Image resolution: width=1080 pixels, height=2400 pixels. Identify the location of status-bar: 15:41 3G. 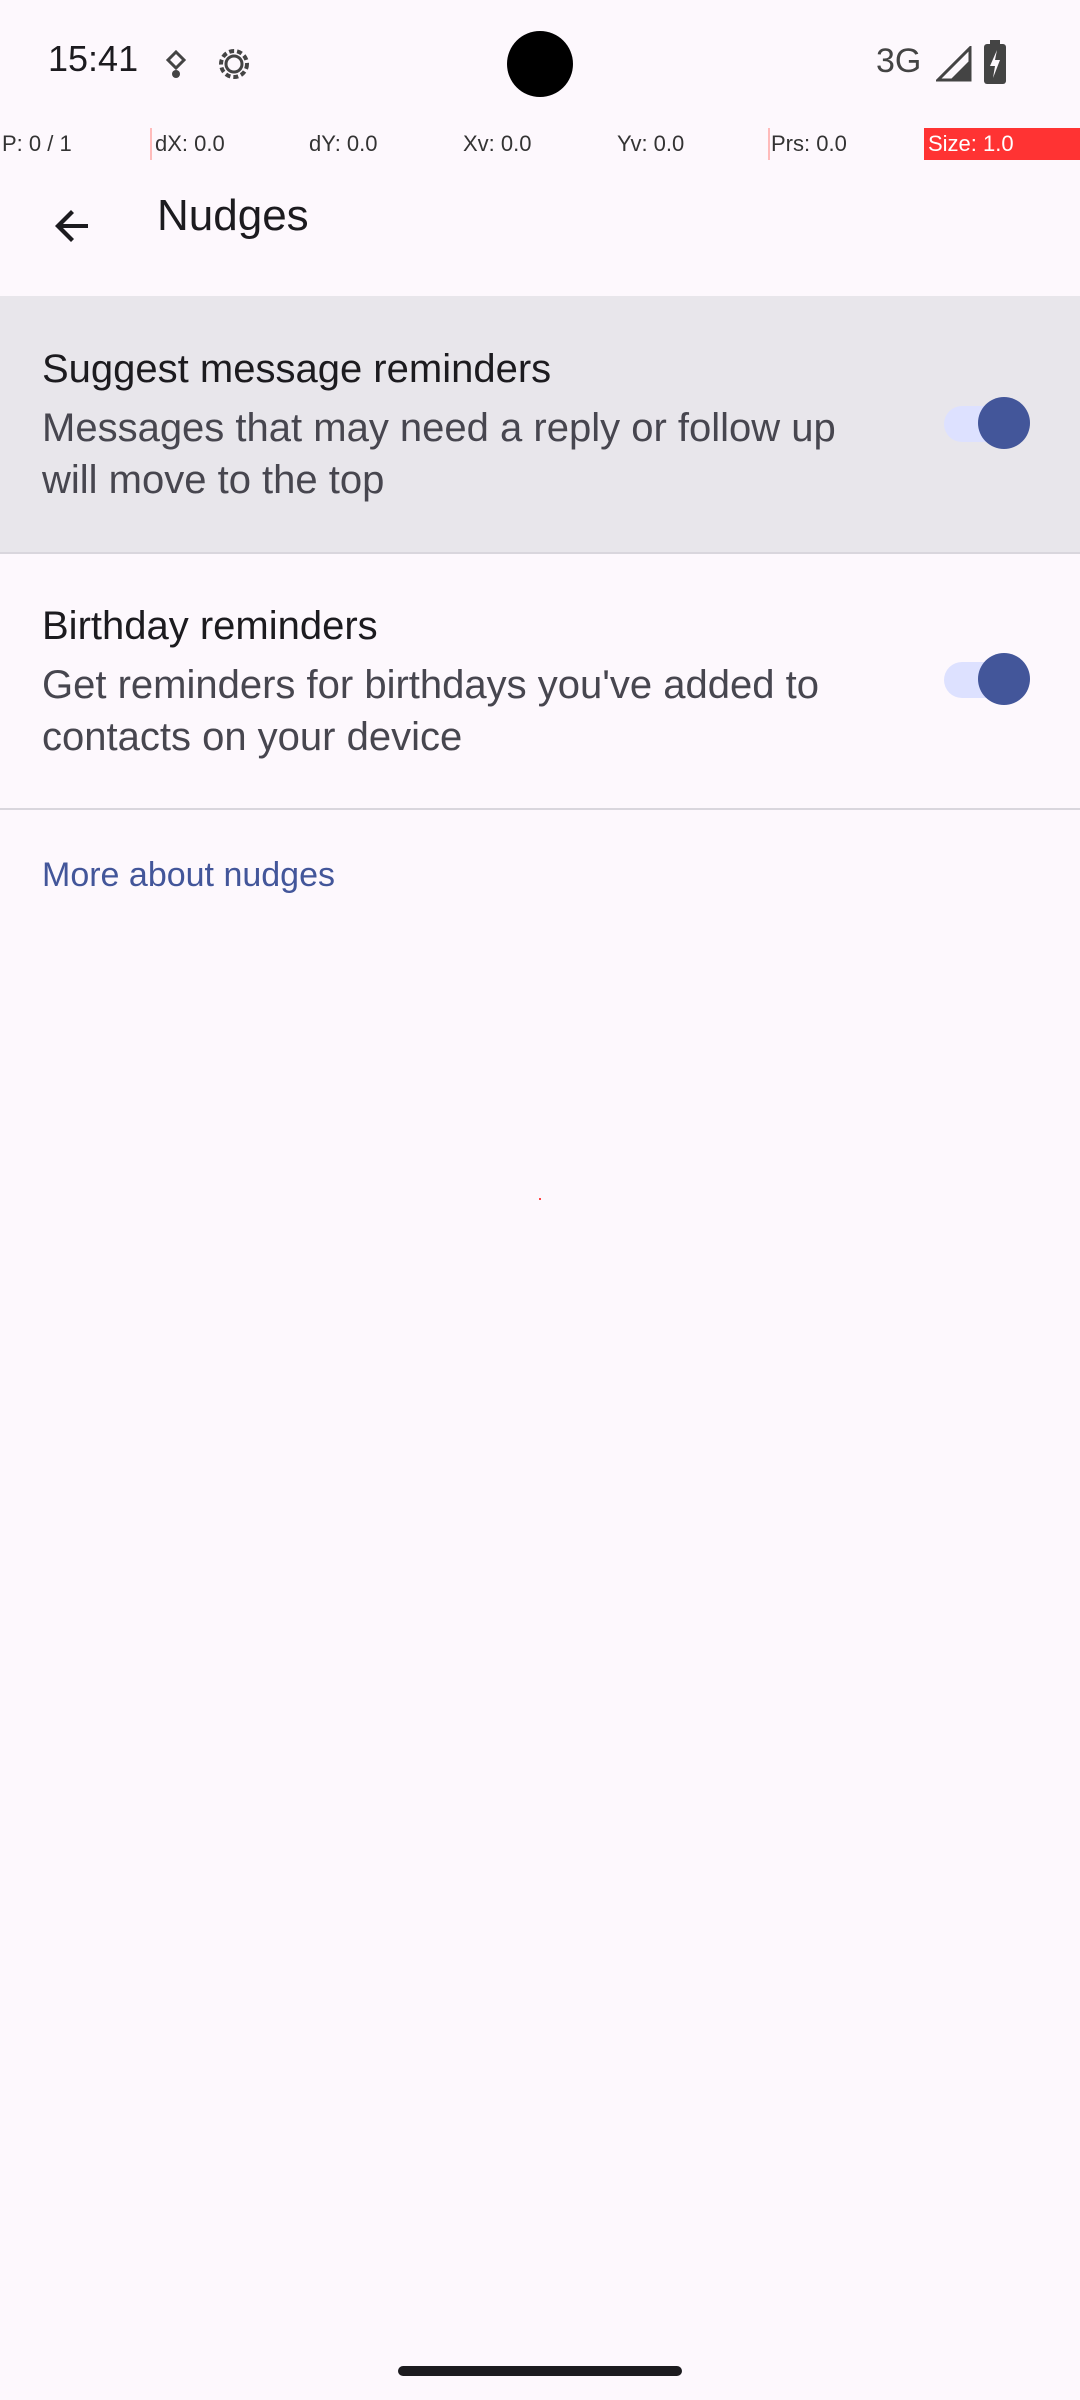
(540, 64).